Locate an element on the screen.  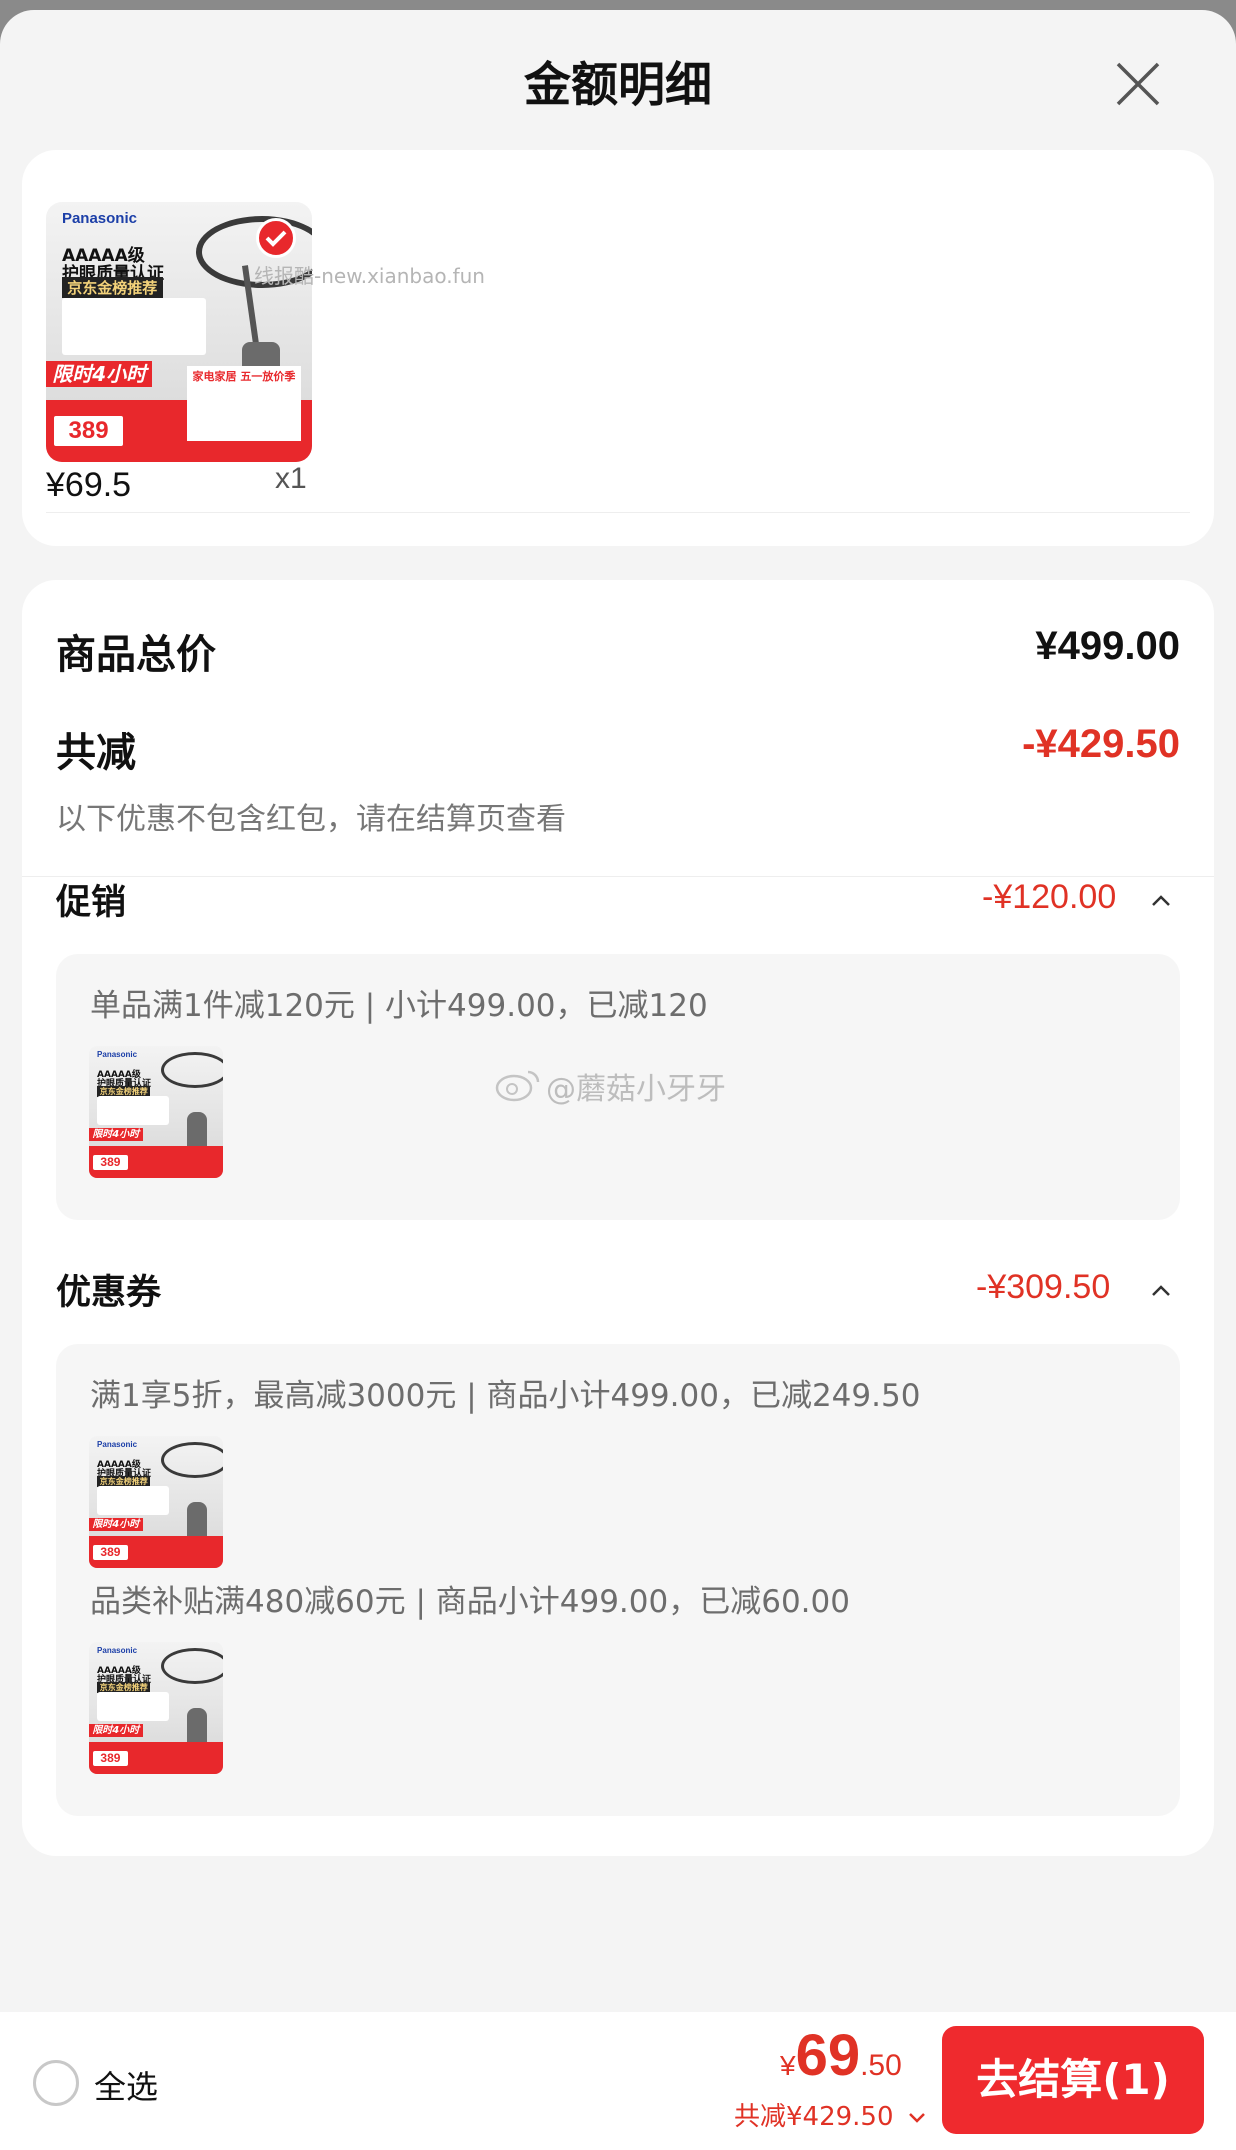
select-all-label: 全选 is located at coordinates (126, 2085).